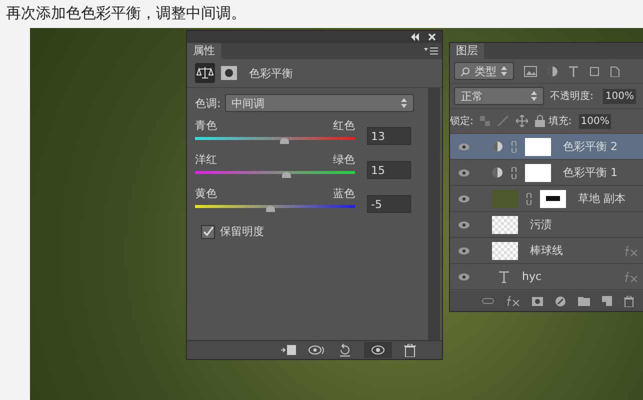 This screenshot has width=643, height=400. What do you see at coordinates (552, 71) in the screenshot?
I see `adjustment-filter-icon` at bounding box center [552, 71].